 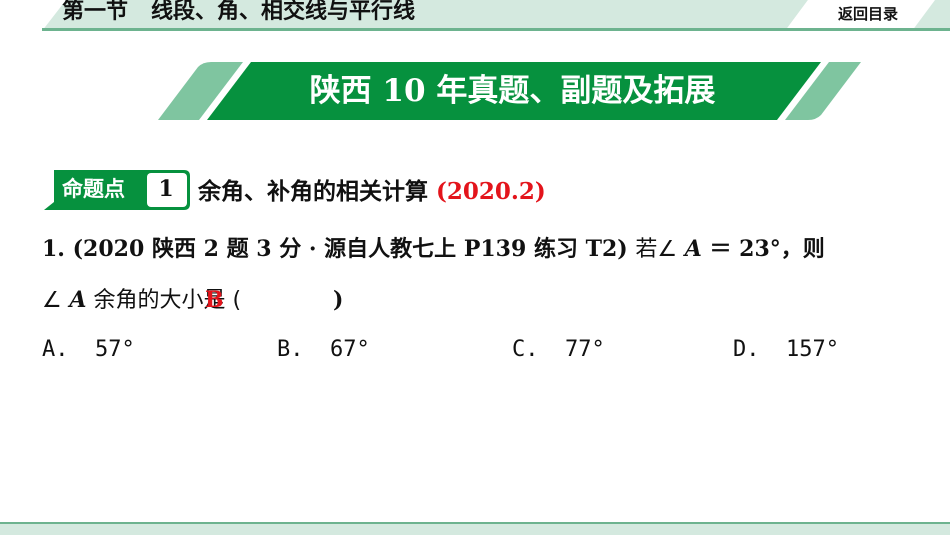 What do you see at coordinates (214, 300) in the screenshot?
I see `answer-mark: B` at bounding box center [214, 300].